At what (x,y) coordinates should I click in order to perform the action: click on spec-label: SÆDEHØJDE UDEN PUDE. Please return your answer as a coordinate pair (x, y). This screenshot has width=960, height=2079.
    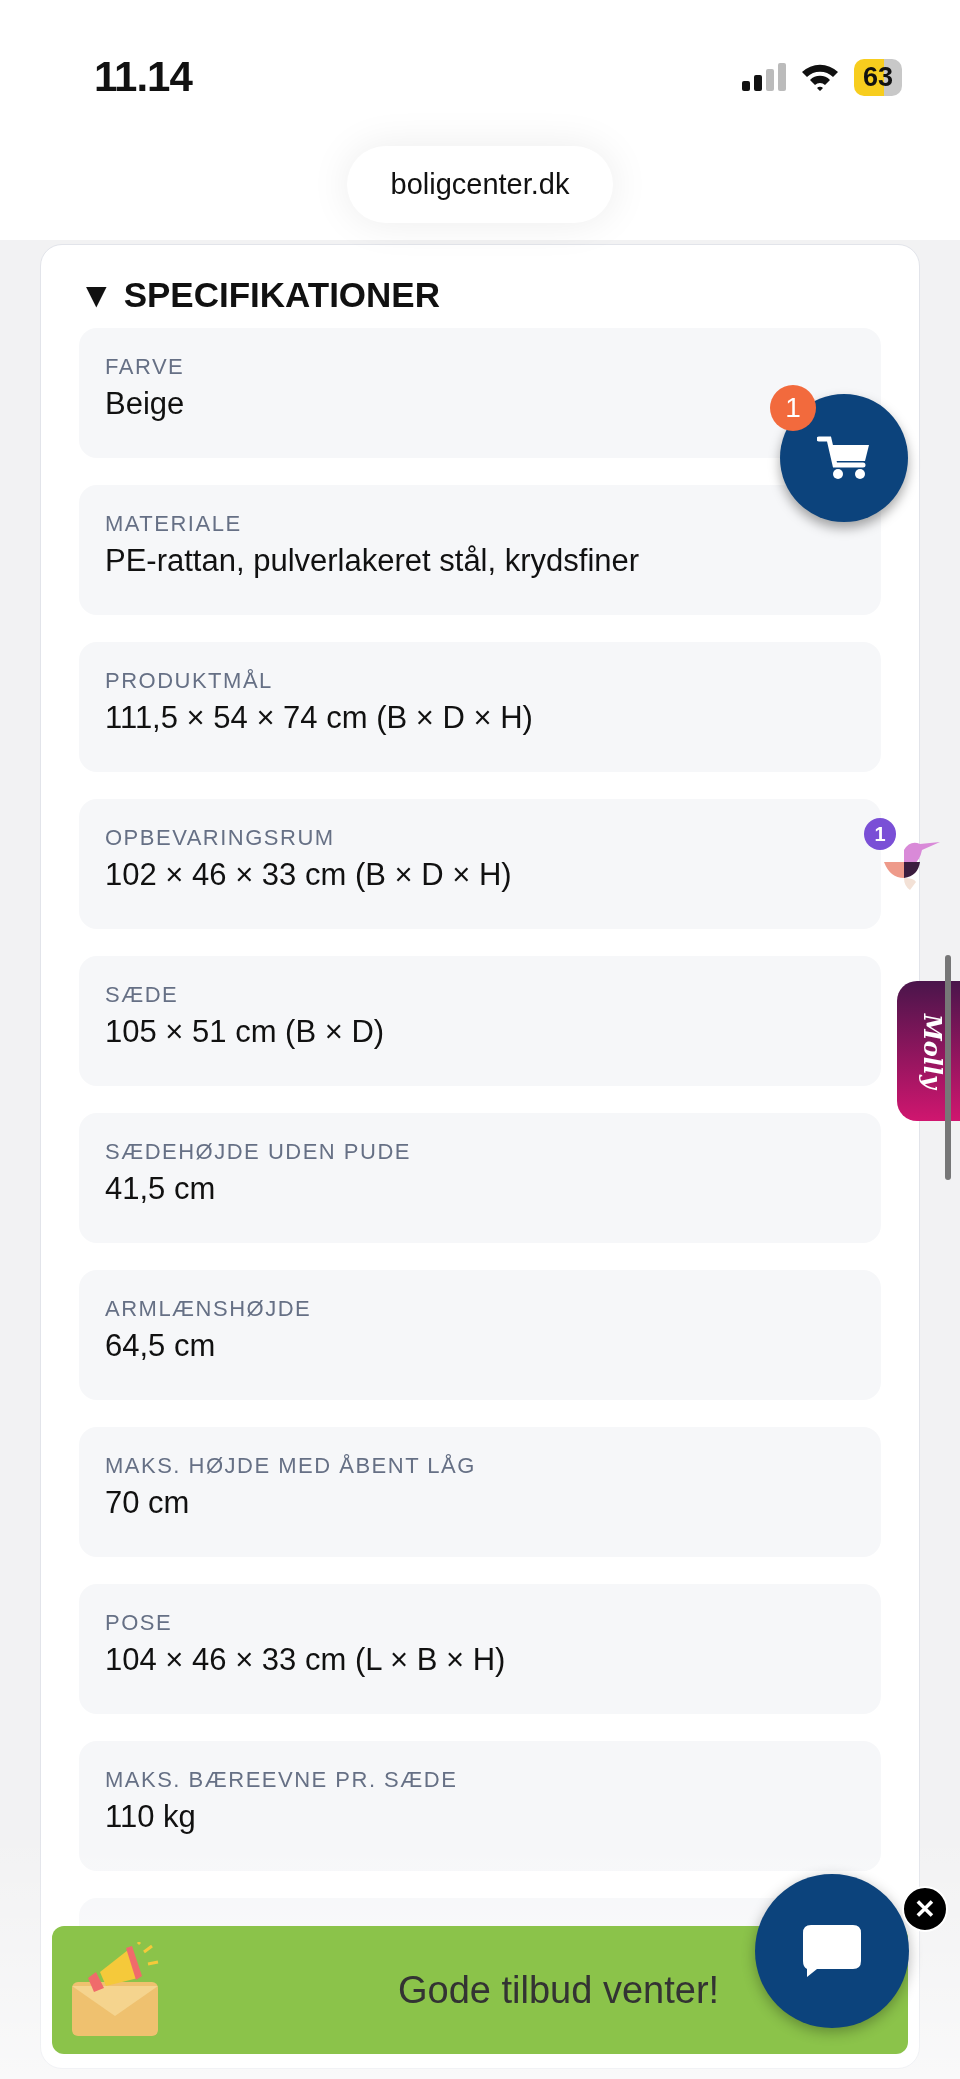
    Looking at the image, I should click on (258, 1152).